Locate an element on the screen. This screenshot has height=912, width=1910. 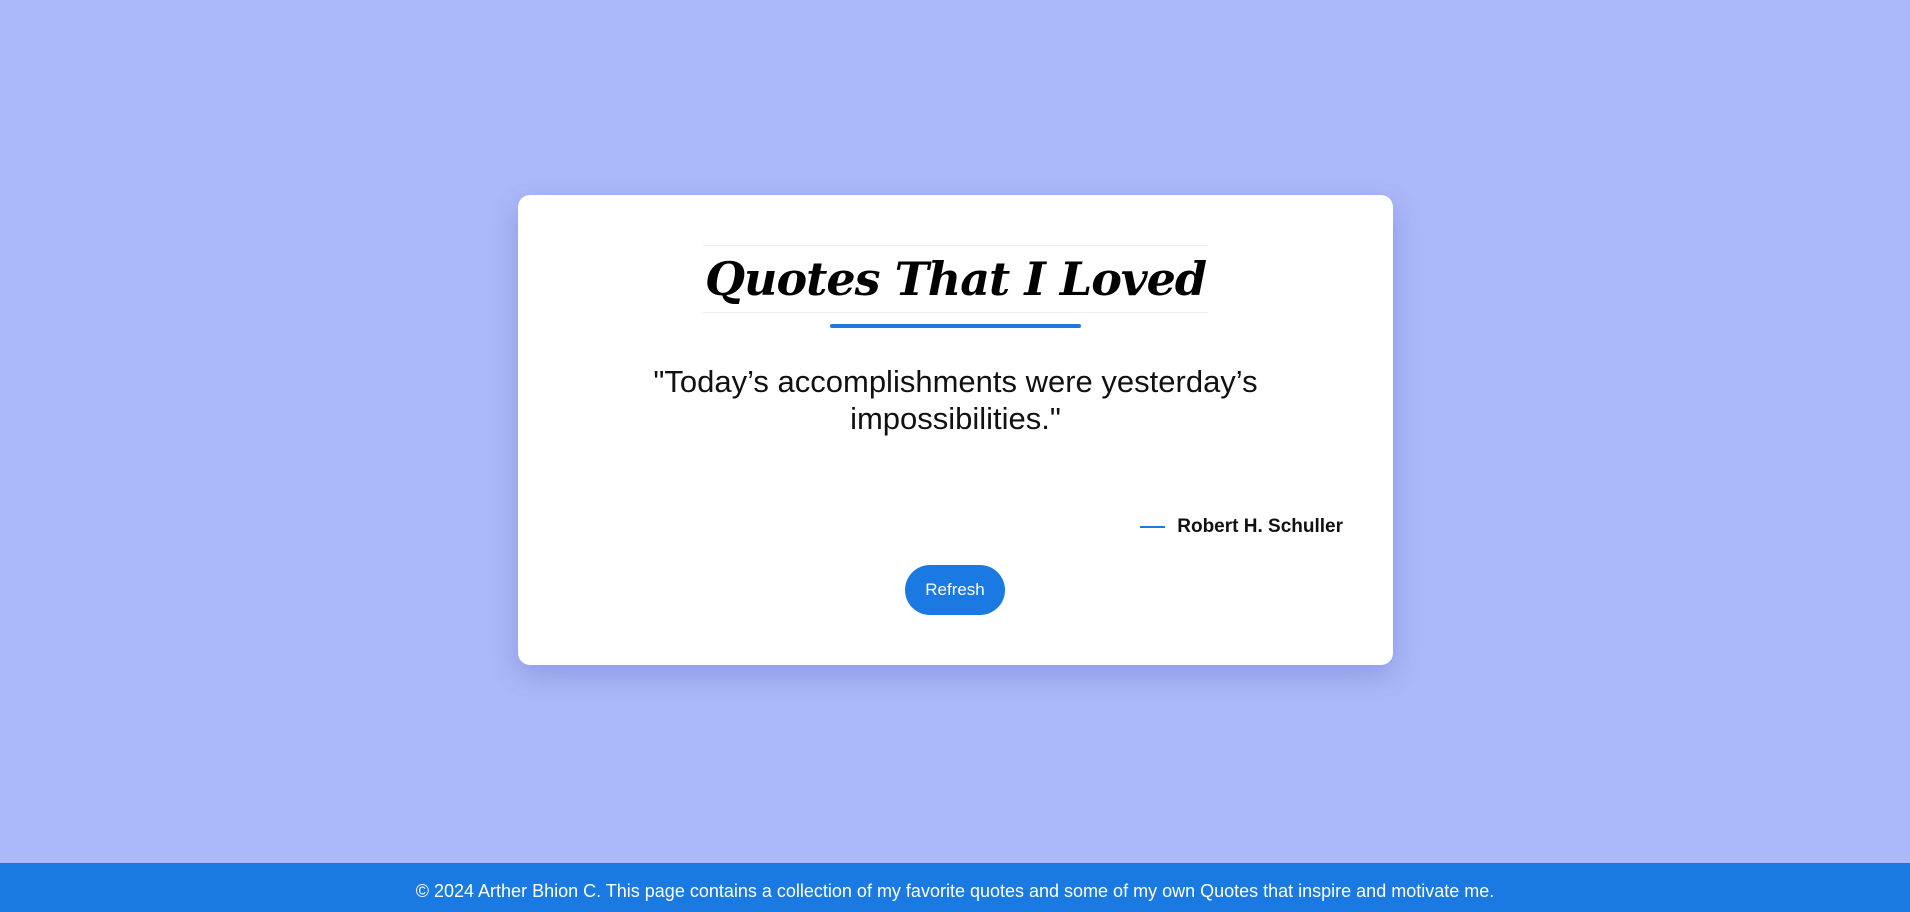
page-title: Quotes That I Loved is located at coordinates (955, 279).